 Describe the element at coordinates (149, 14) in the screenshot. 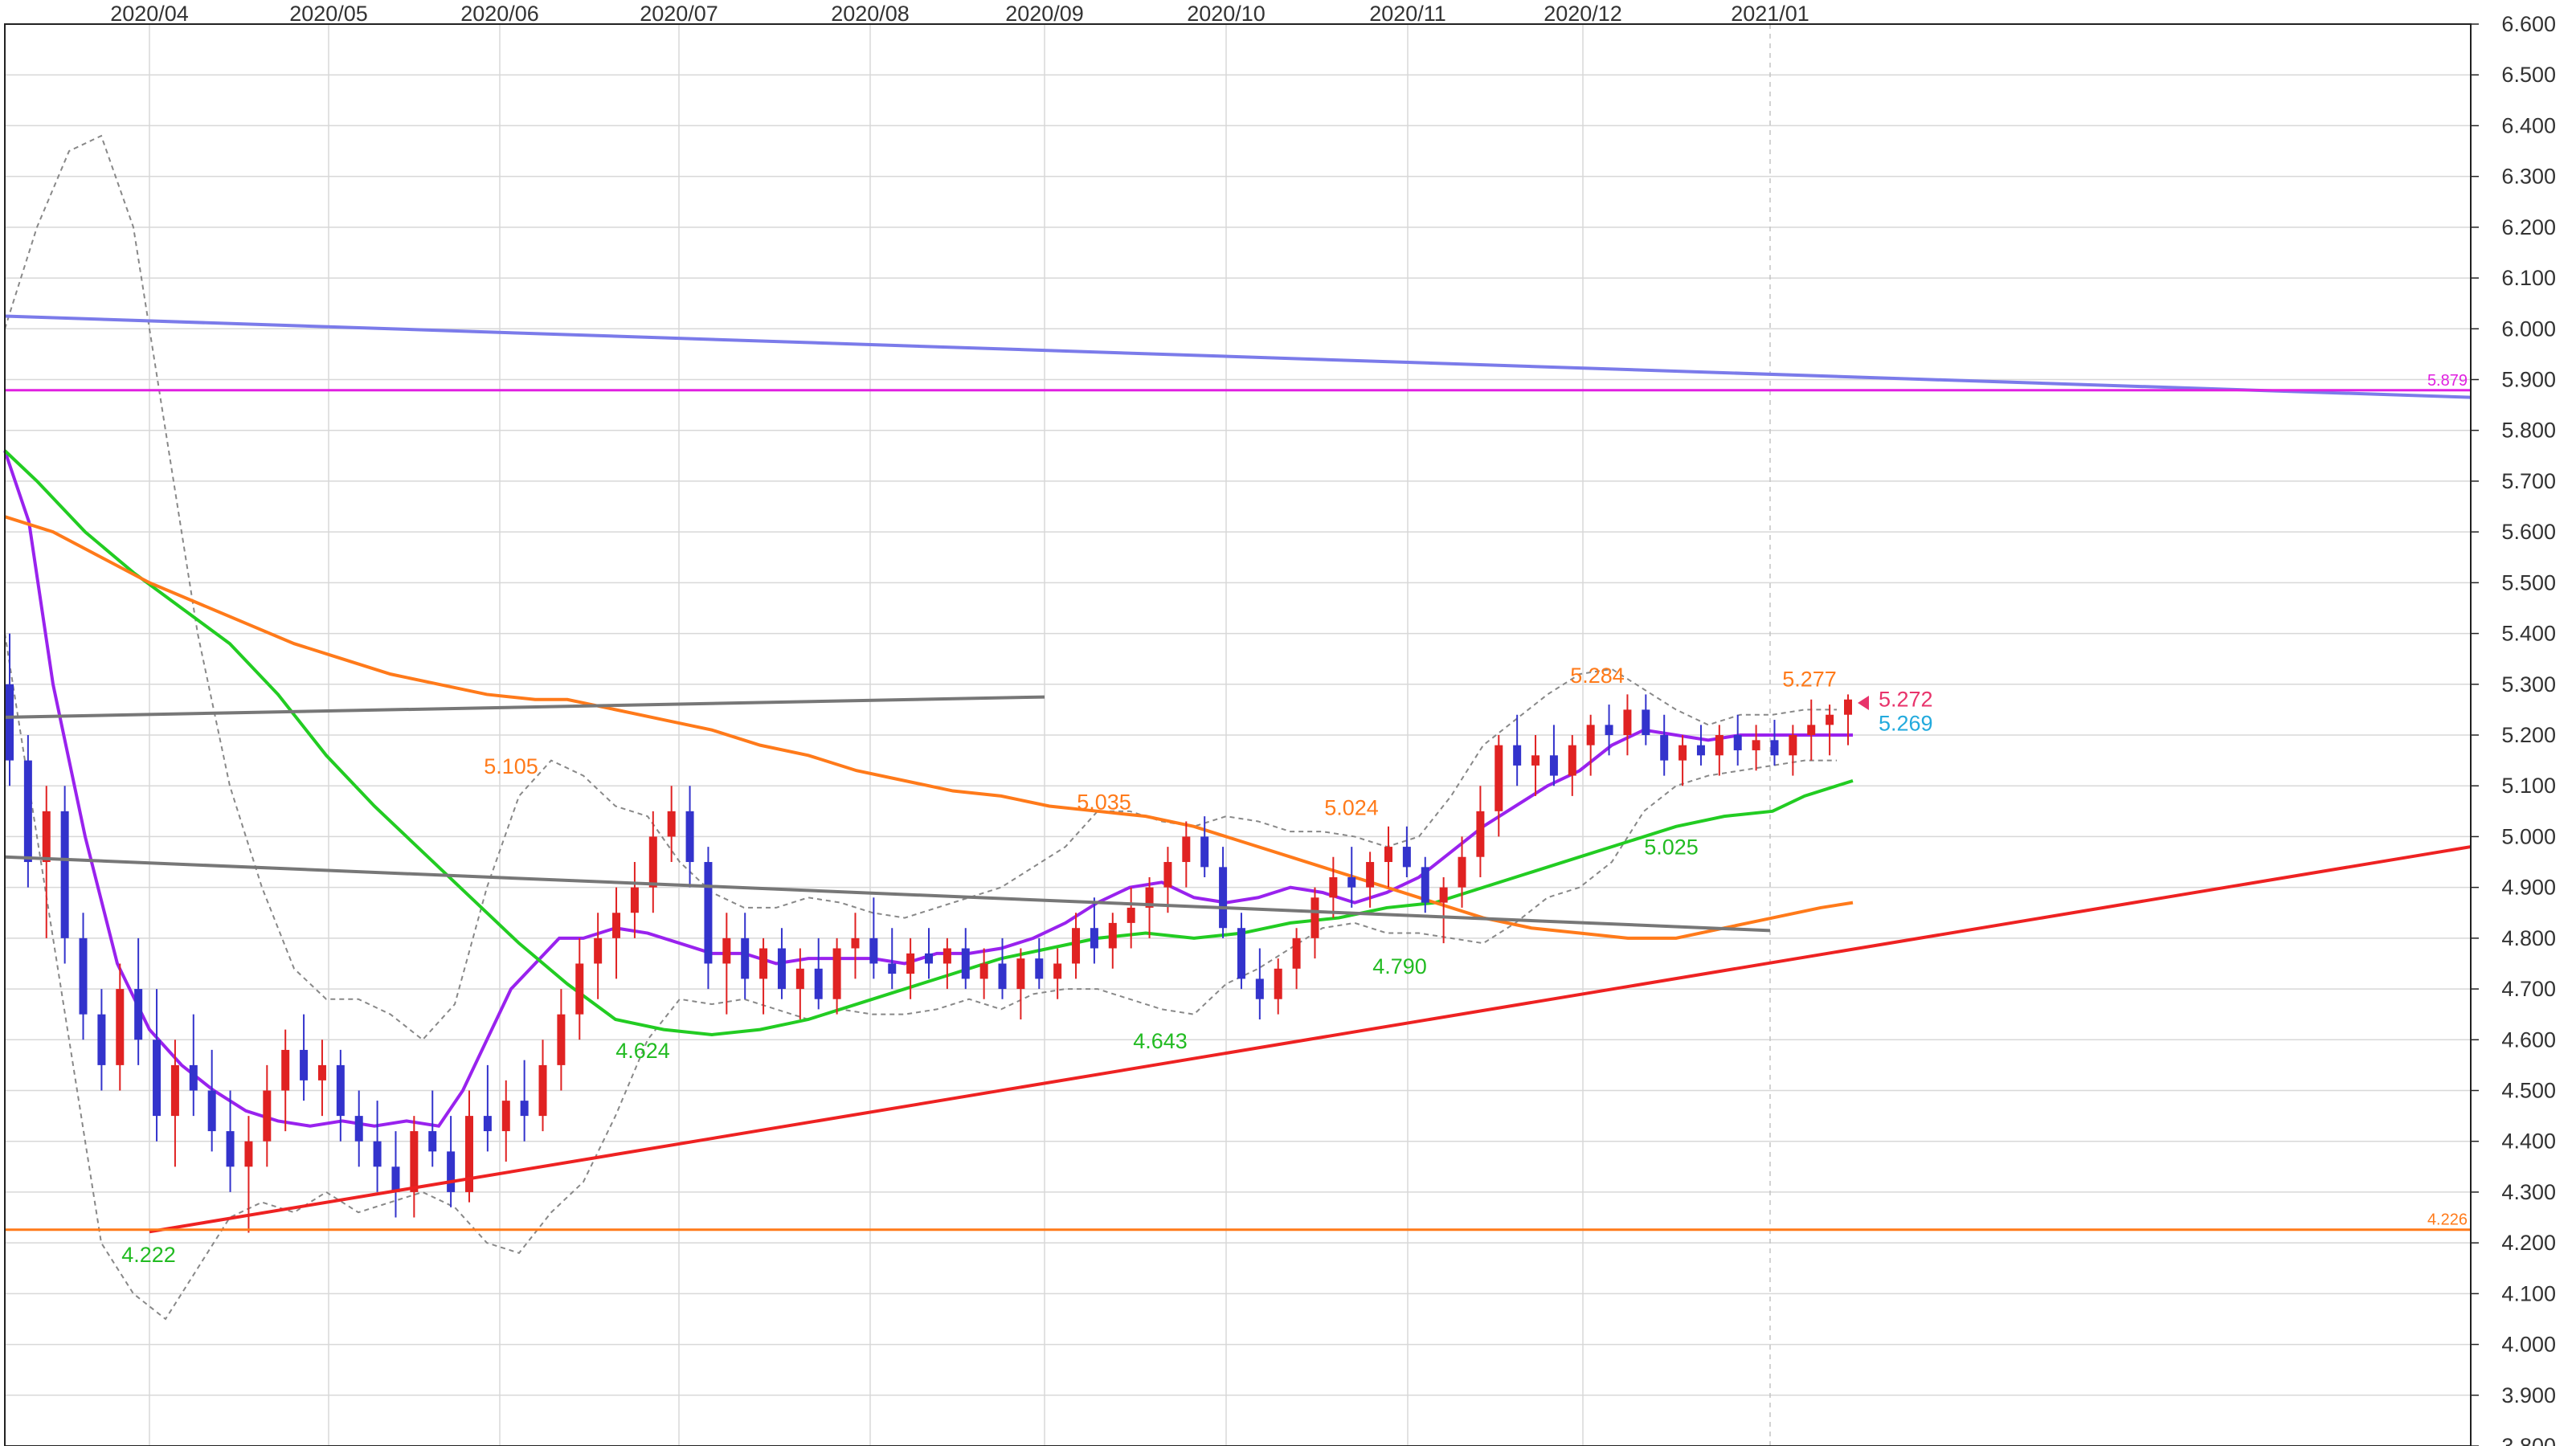

I see `x-tick-label: 2020/04` at that location.